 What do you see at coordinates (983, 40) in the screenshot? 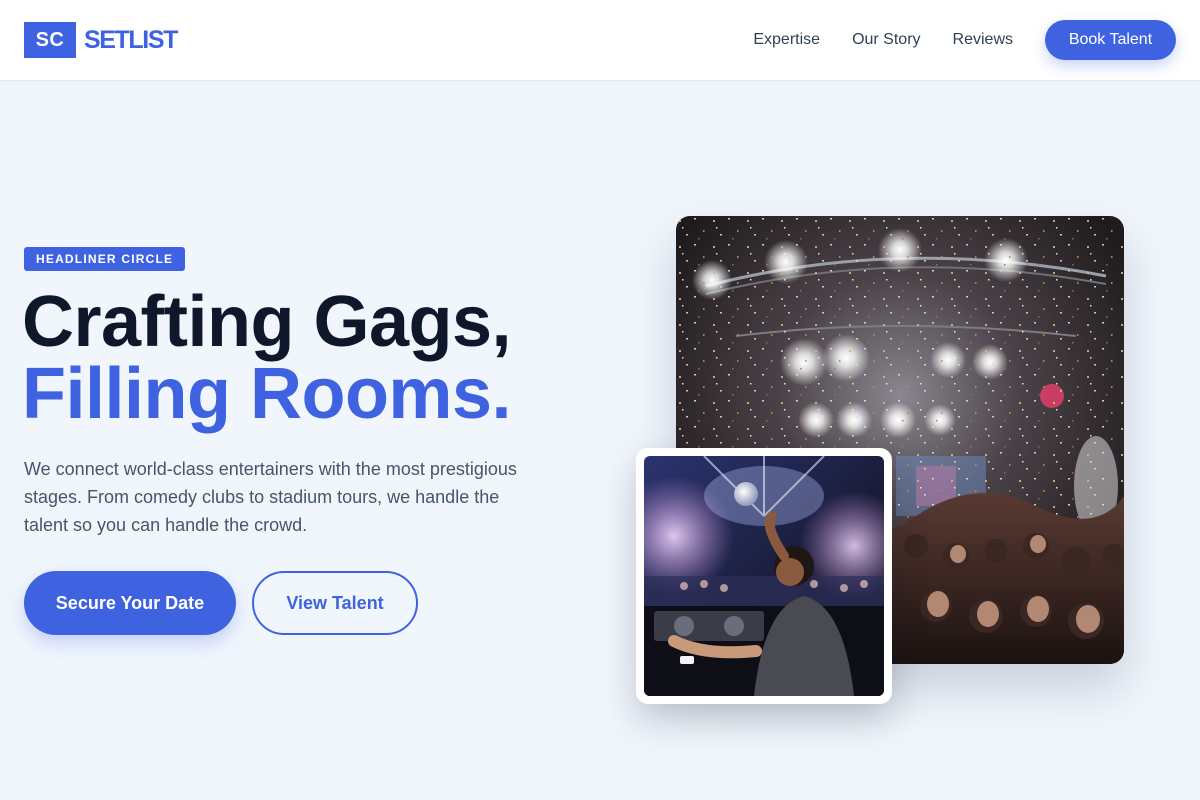
I see `nav-link-reviews: Reviews` at bounding box center [983, 40].